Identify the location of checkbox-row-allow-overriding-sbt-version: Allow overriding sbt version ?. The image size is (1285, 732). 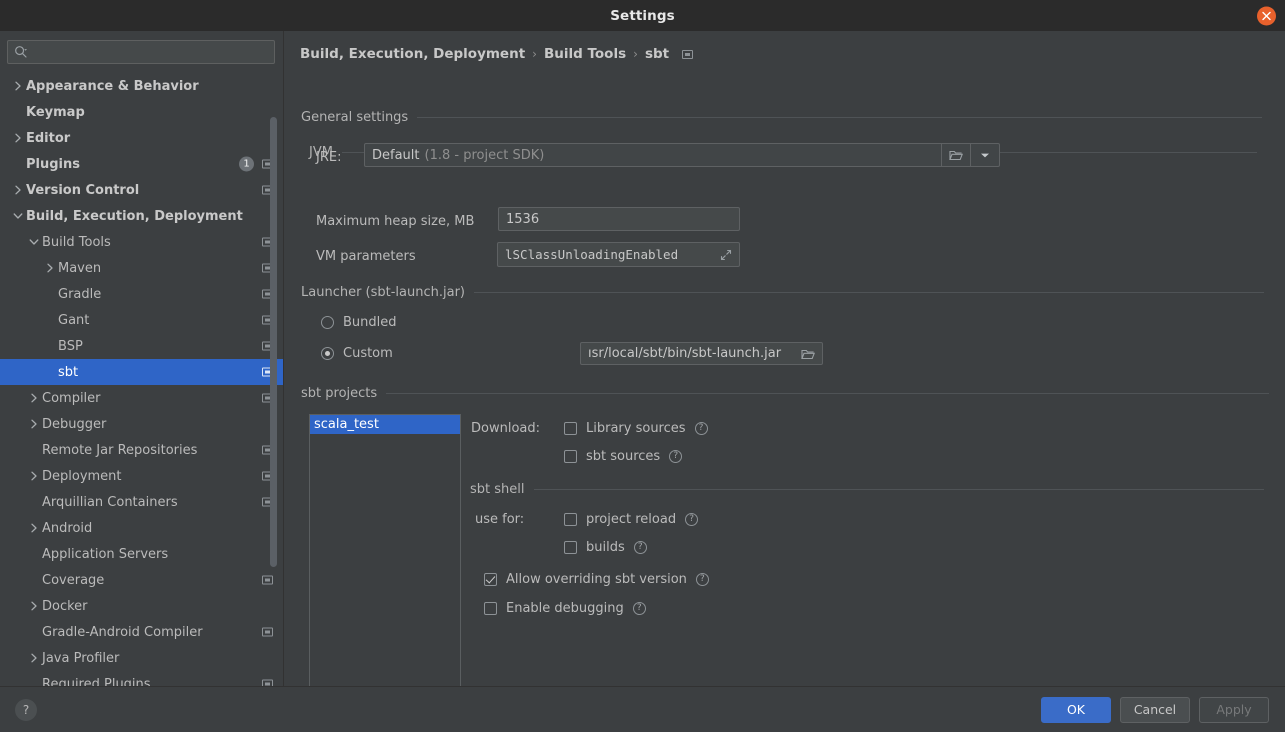
(596, 579).